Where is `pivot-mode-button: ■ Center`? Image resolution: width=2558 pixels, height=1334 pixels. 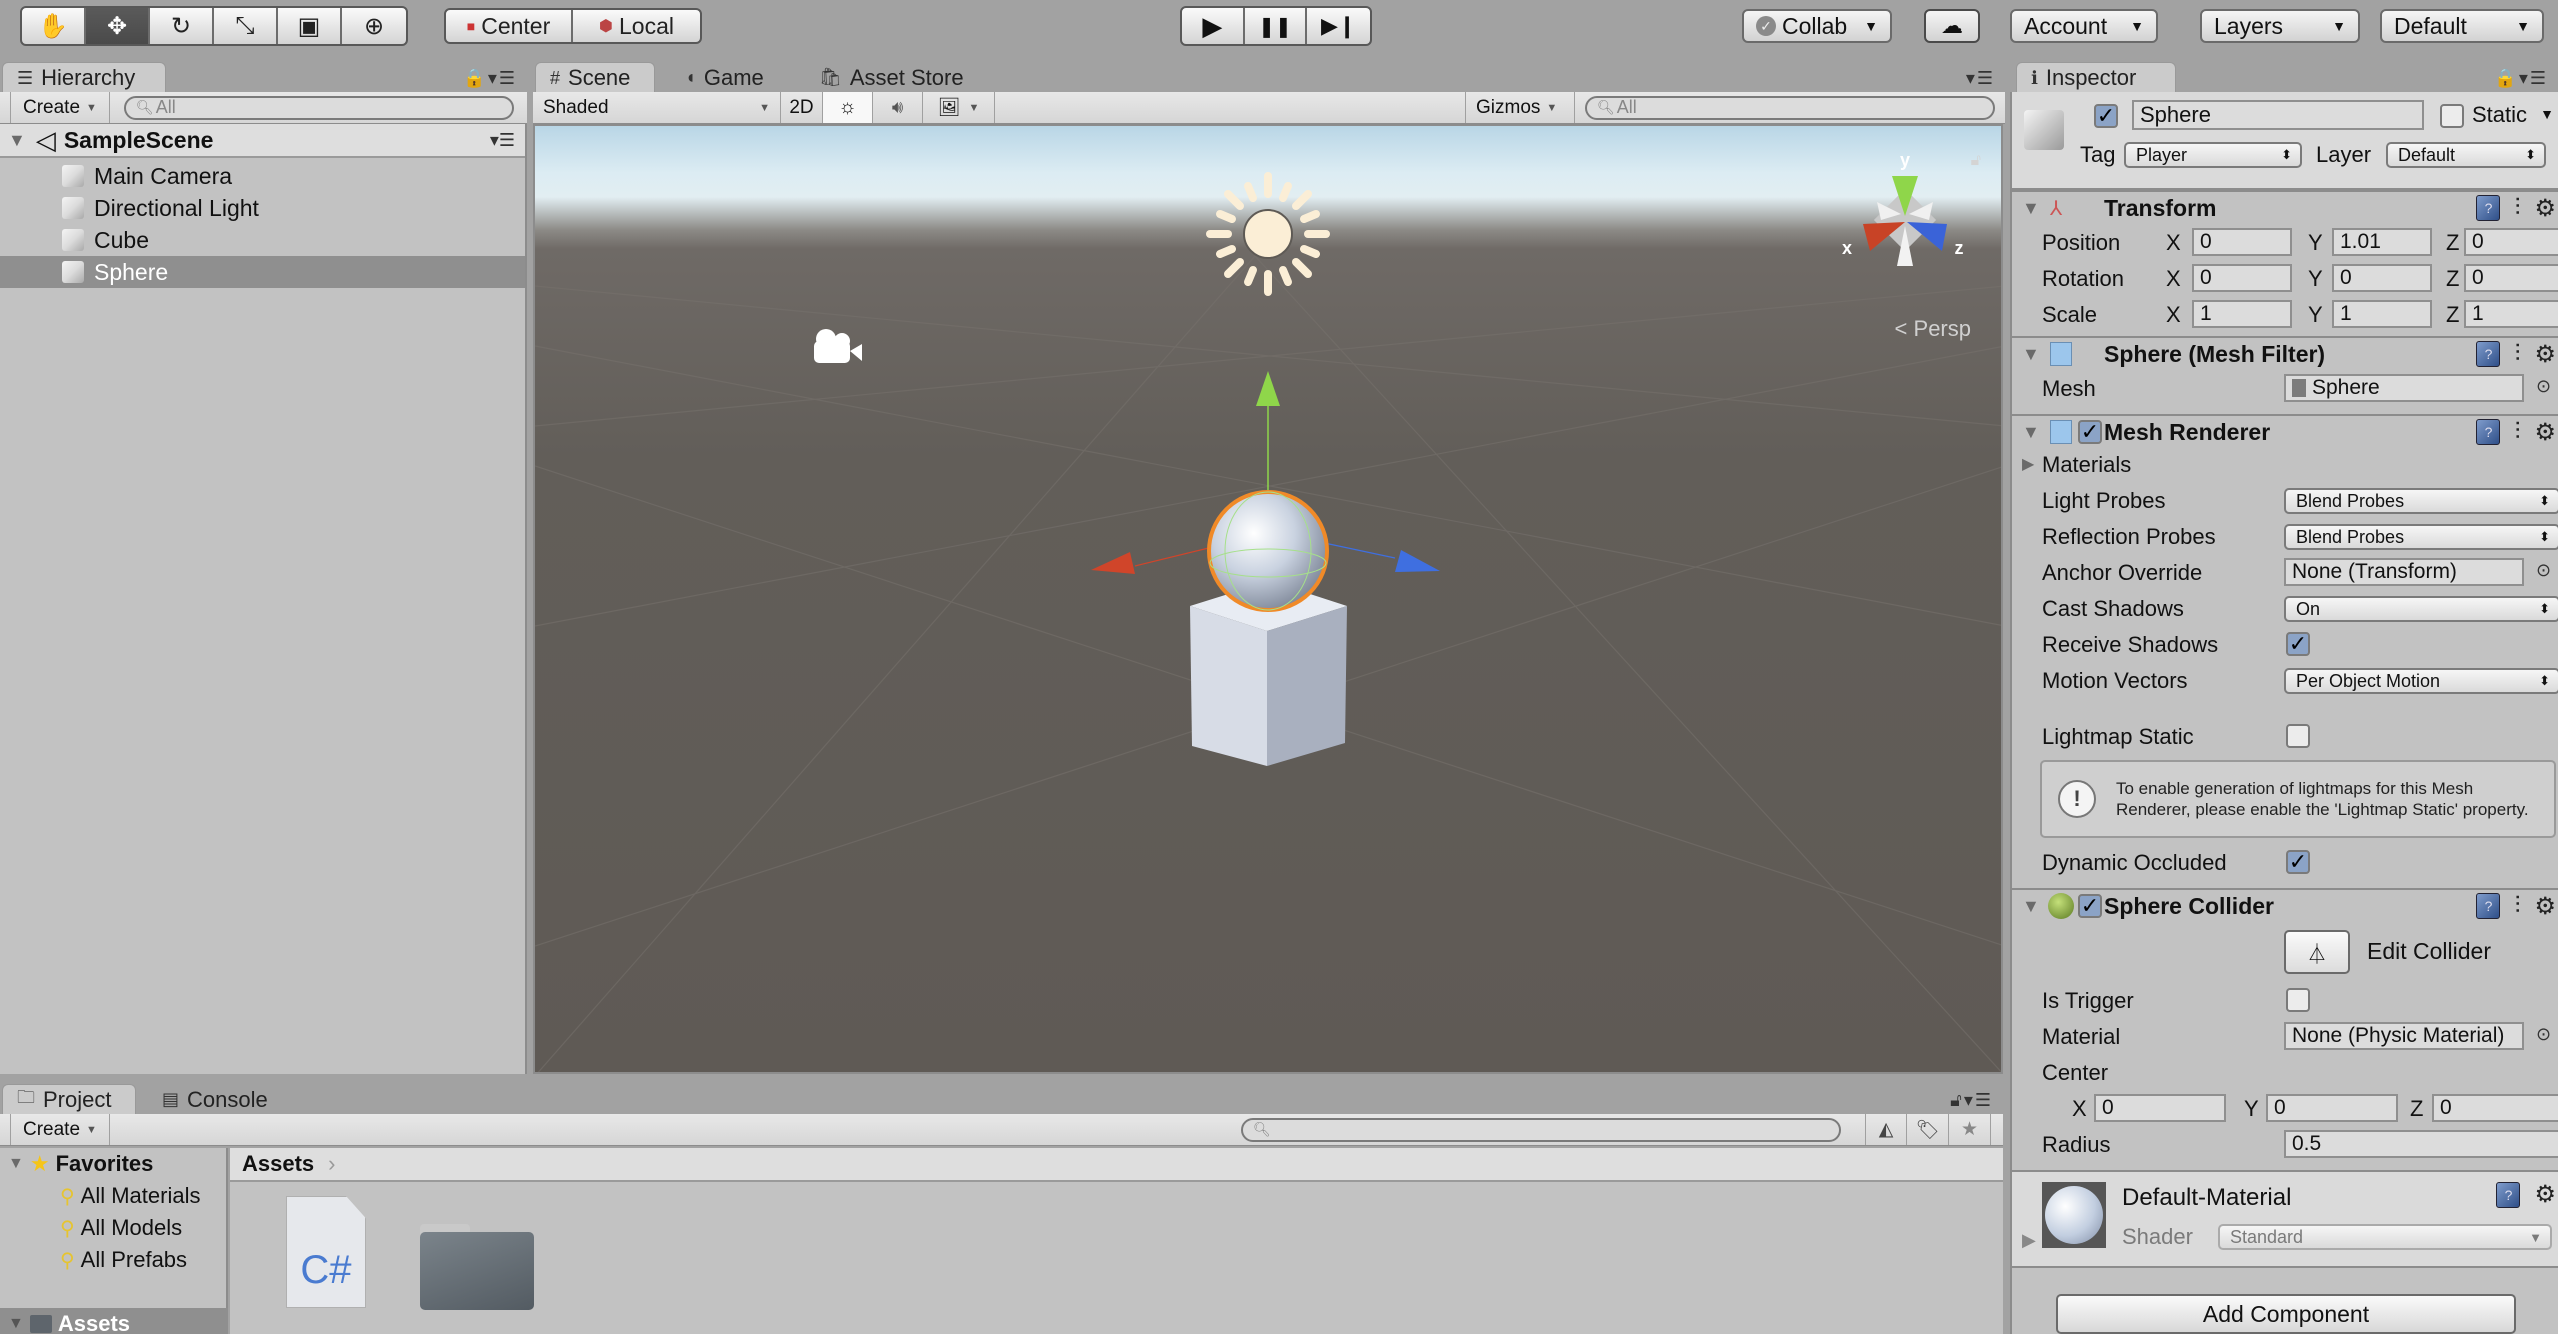 pivot-mode-button: ■ Center is located at coordinates (510, 26).